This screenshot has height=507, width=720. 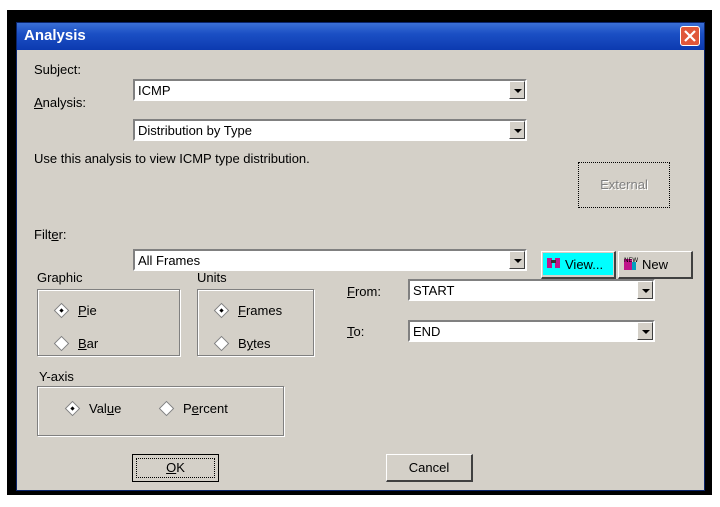 I want to click on to-label: To:, so click(x=356, y=331).